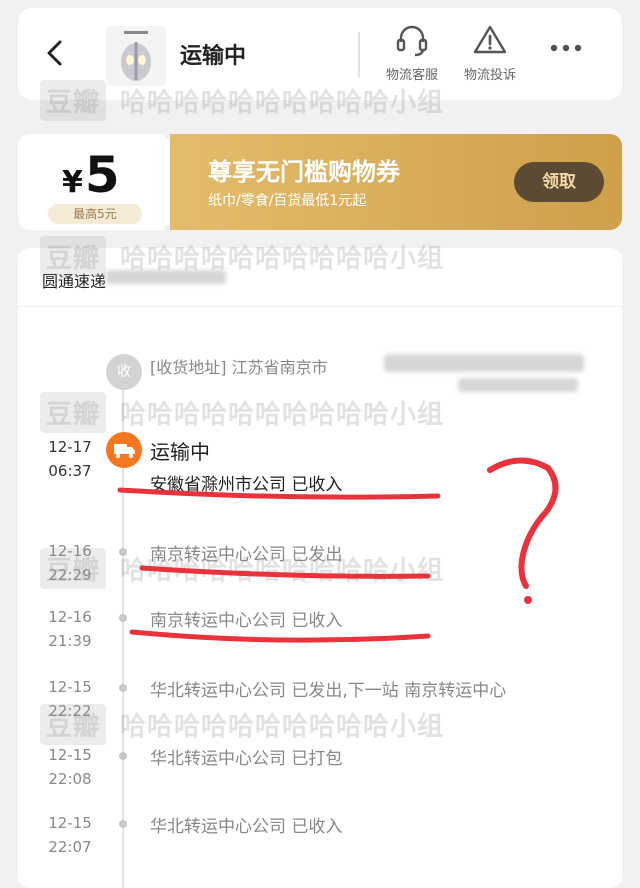 The image size is (640, 888). What do you see at coordinates (287, 201) in the screenshot?
I see `coupon-subtitle: 纸巾/零食/百货最低1元起` at bounding box center [287, 201].